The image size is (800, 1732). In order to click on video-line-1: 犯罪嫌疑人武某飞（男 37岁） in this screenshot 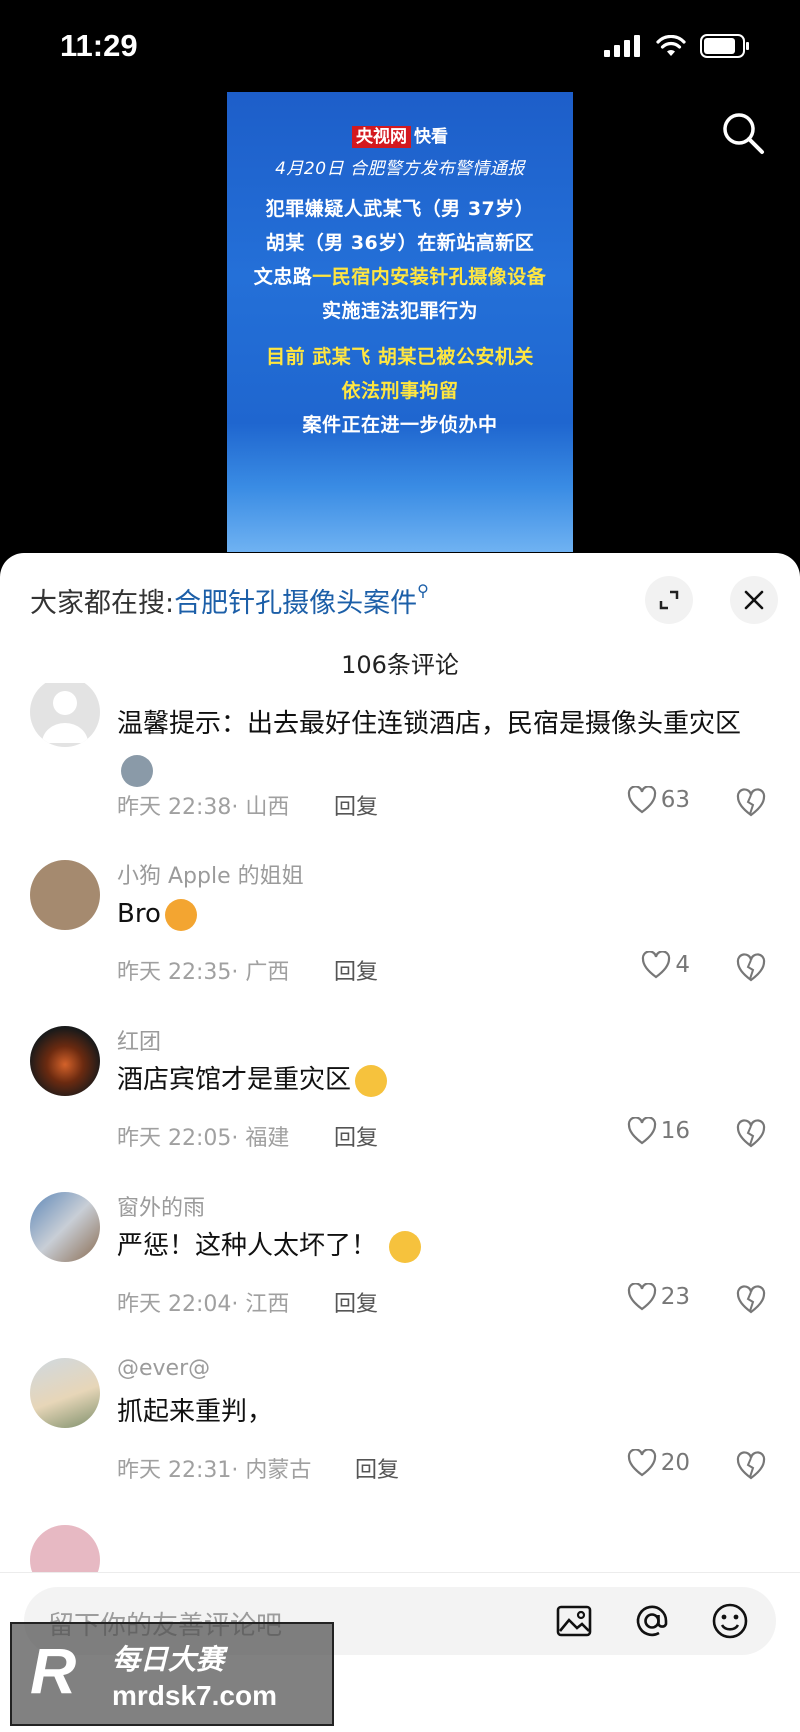, I will do `click(400, 209)`.